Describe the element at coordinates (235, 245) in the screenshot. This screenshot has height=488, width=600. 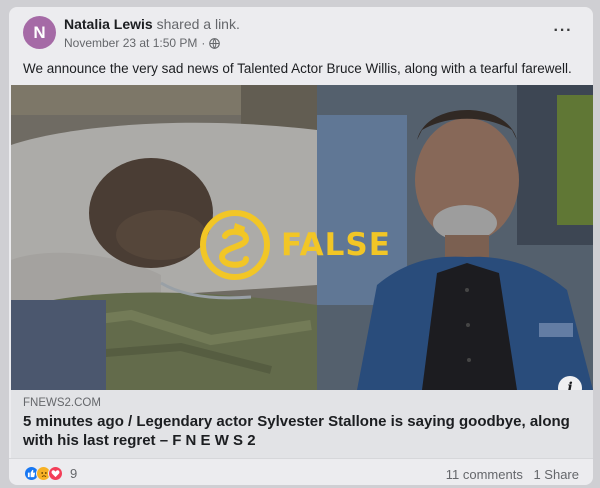
I see `fact-check-logo-icon` at that location.